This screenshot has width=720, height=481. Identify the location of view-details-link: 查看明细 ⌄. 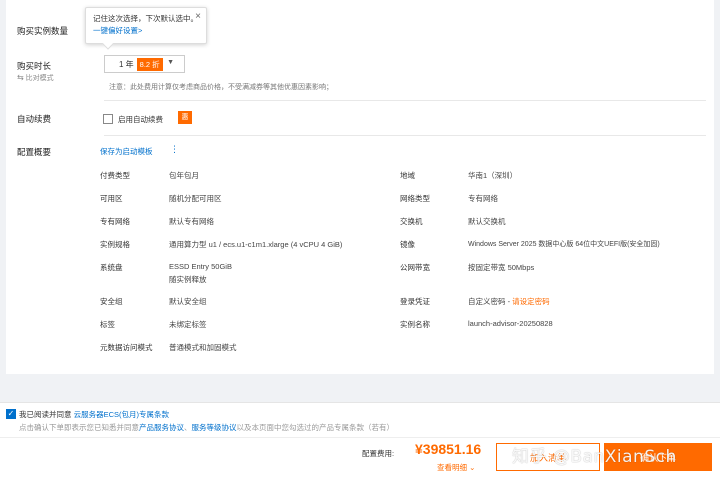
(456, 467).